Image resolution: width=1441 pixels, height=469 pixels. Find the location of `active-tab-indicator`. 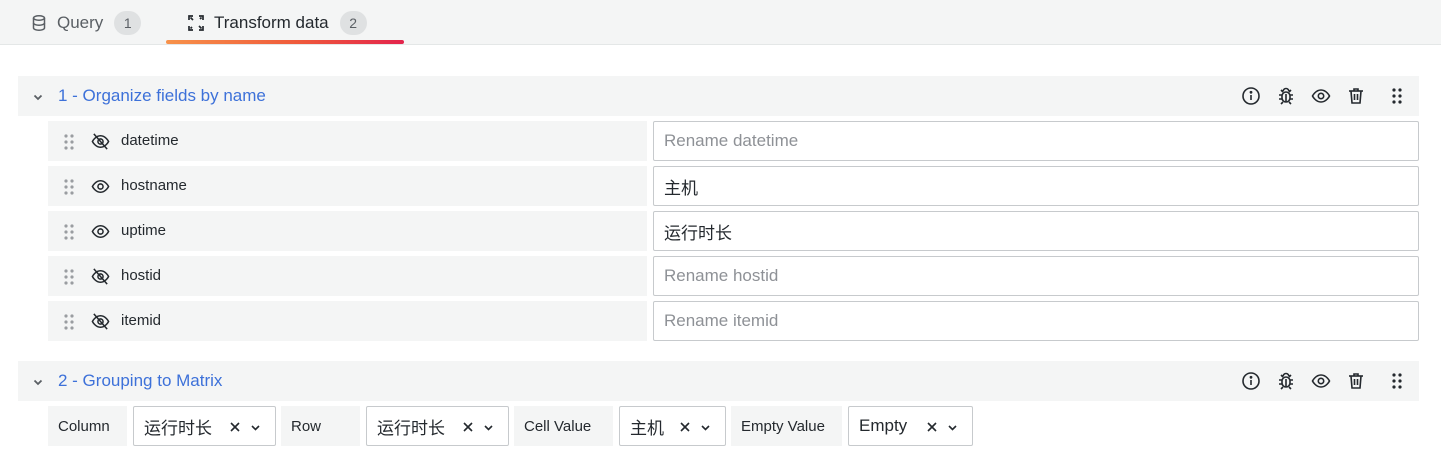

active-tab-indicator is located at coordinates (285, 42).